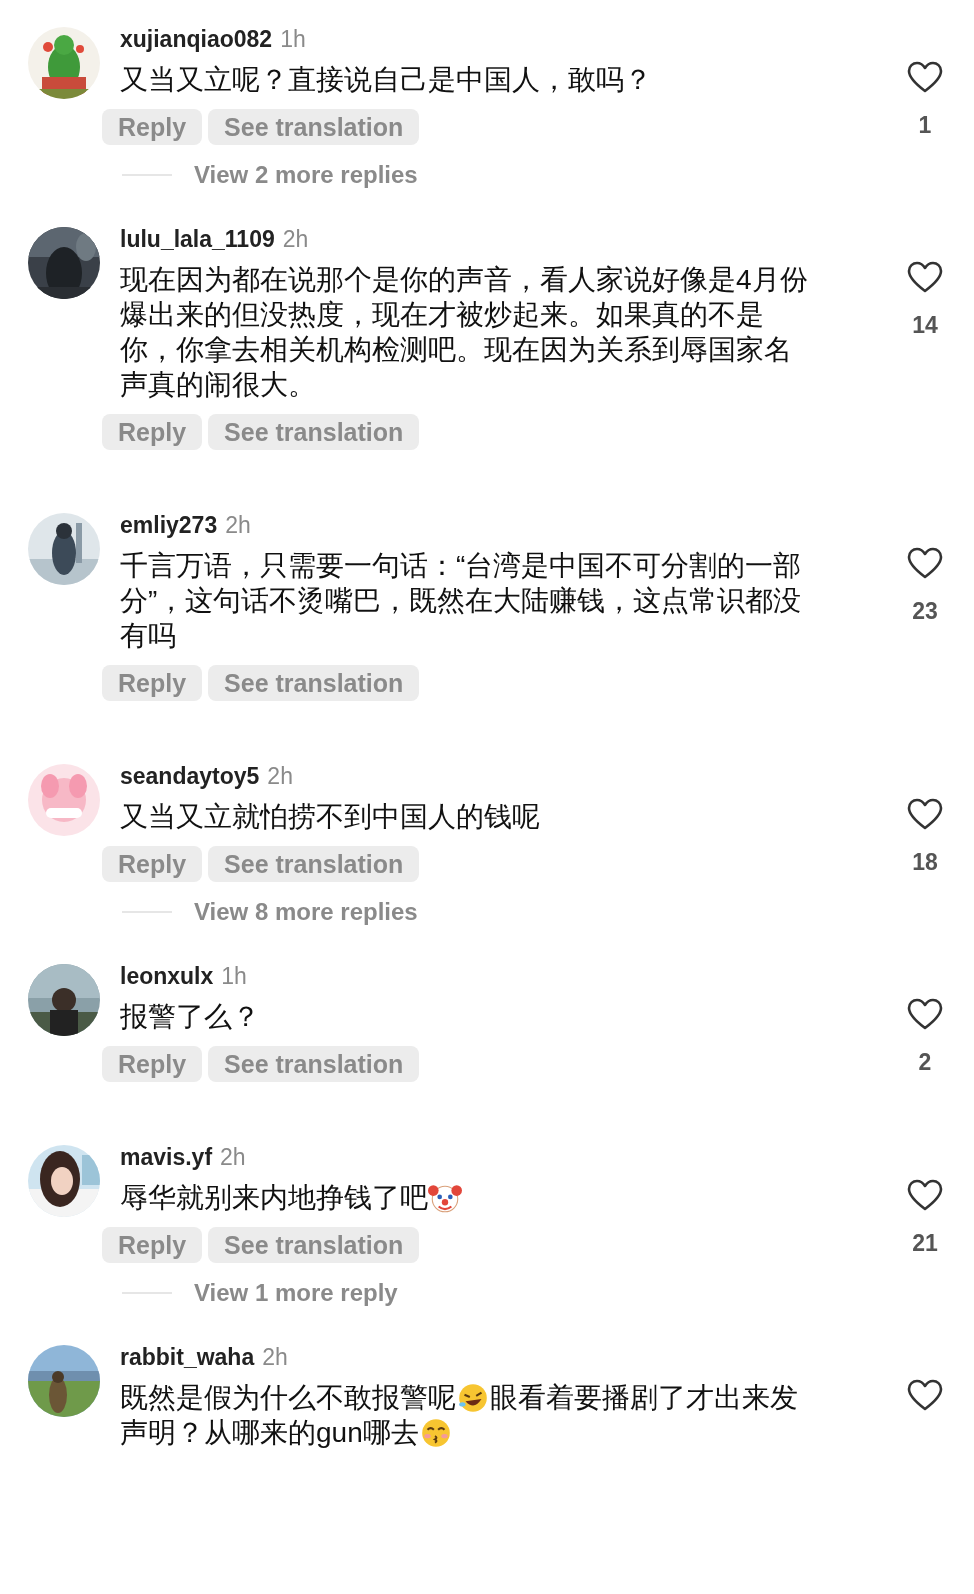  What do you see at coordinates (644, 1398) in the screenshot?
I see `comment-text: 眼看着要播剧了才出来发` at bounding box center [644, 1398].